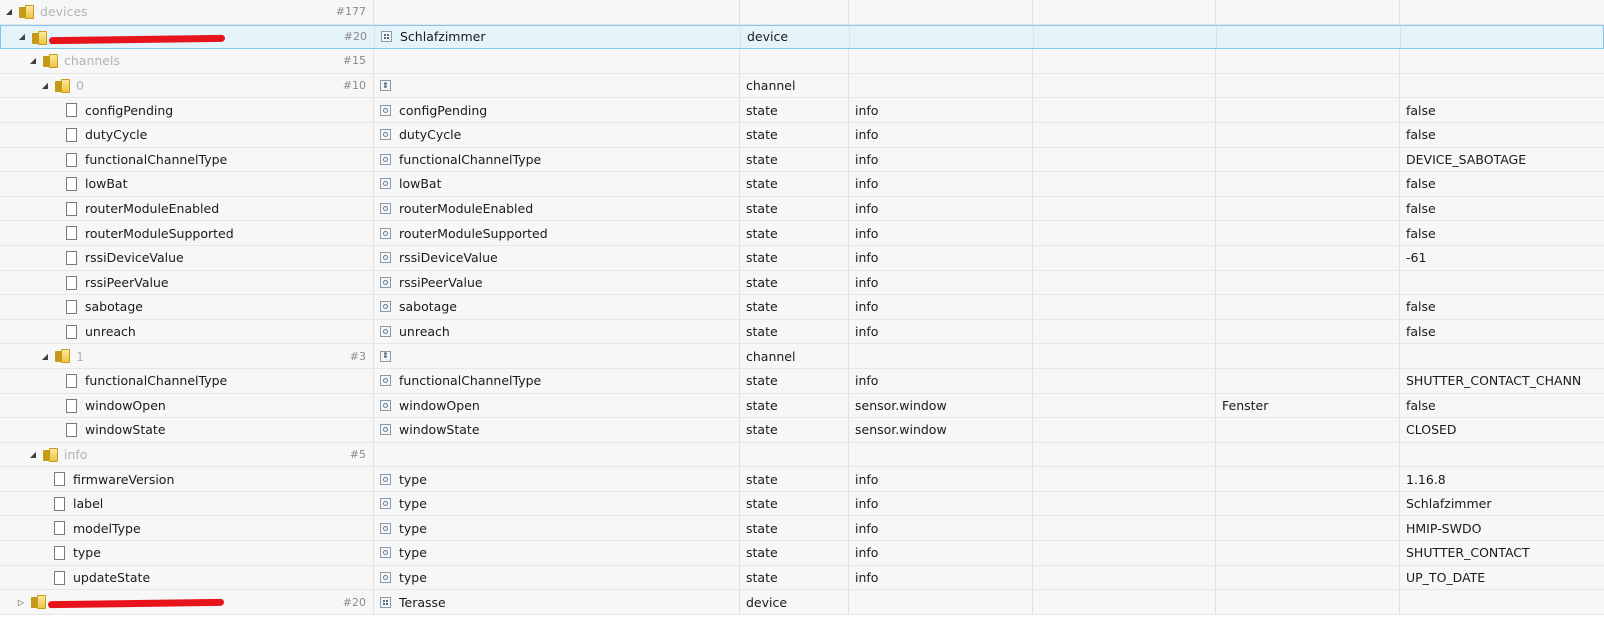 This screenshot has width=1604, height=617. What do you see at coordinates (793, 61) in the screenshot?
I see `type-cell` at bounding box center [793, 61].